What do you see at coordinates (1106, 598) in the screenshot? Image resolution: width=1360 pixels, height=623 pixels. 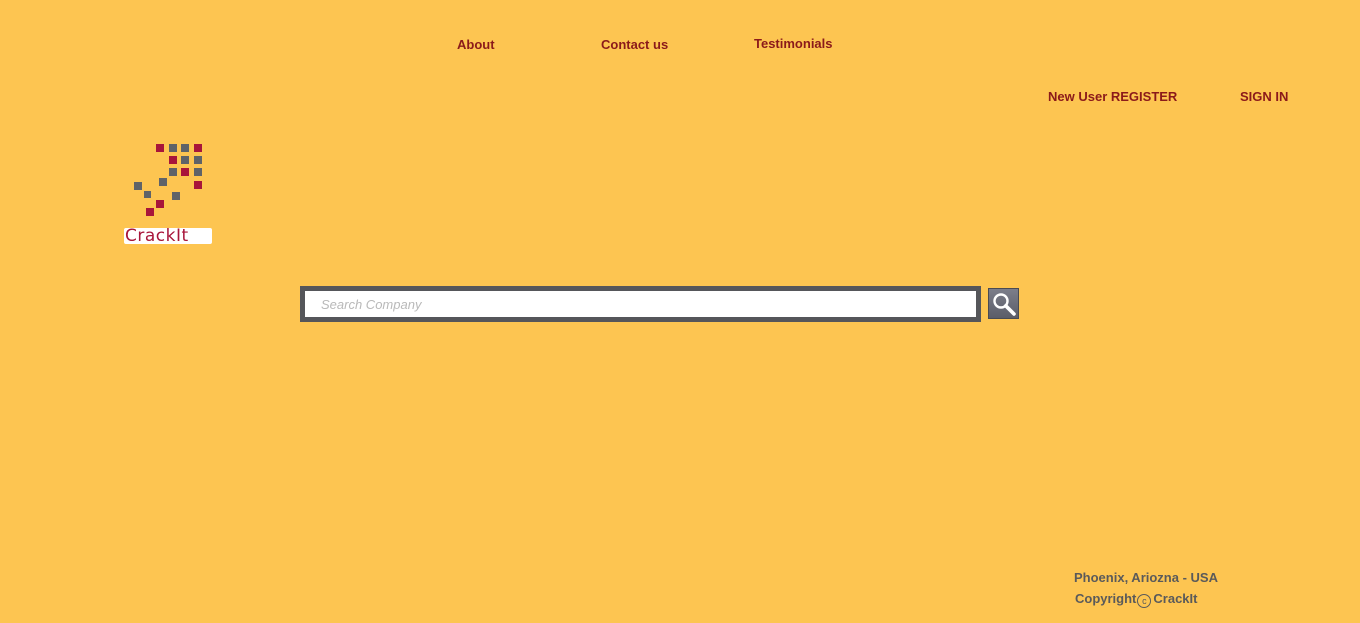 I see `copyright-prefix: Copyright` at bounding box center [1106, 598].